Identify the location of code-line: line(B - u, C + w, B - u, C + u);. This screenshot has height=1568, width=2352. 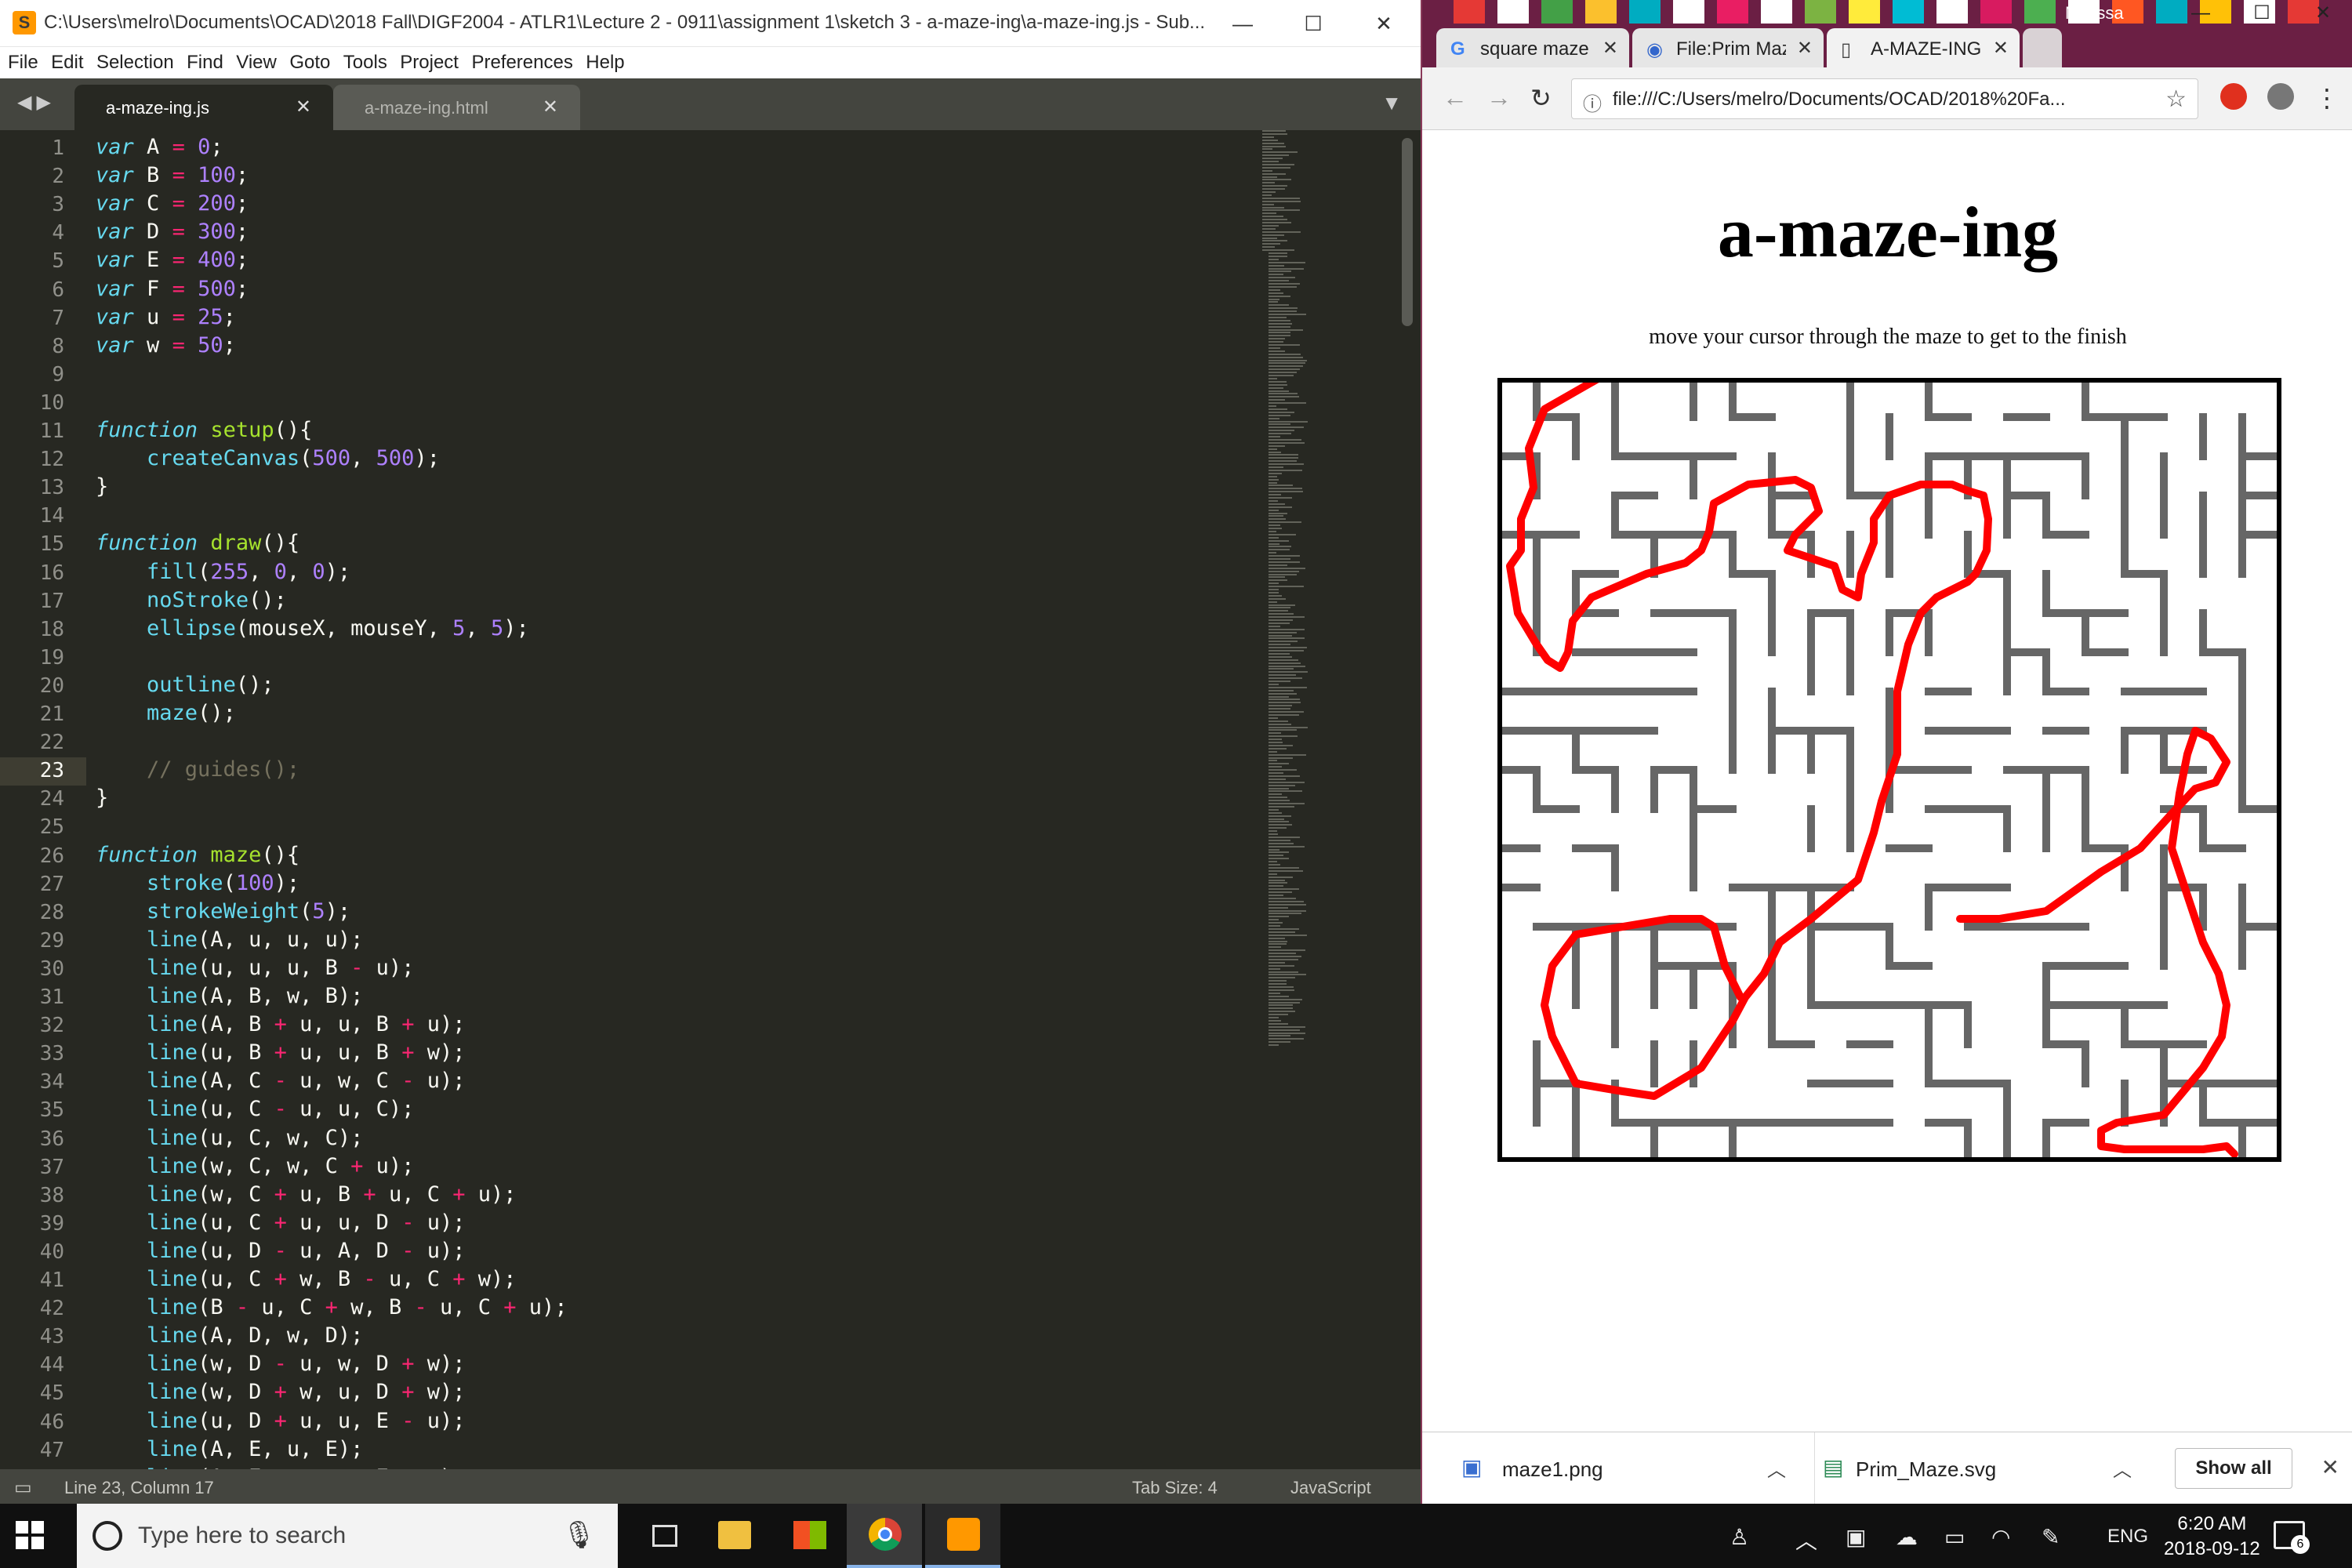
(332, 1307).